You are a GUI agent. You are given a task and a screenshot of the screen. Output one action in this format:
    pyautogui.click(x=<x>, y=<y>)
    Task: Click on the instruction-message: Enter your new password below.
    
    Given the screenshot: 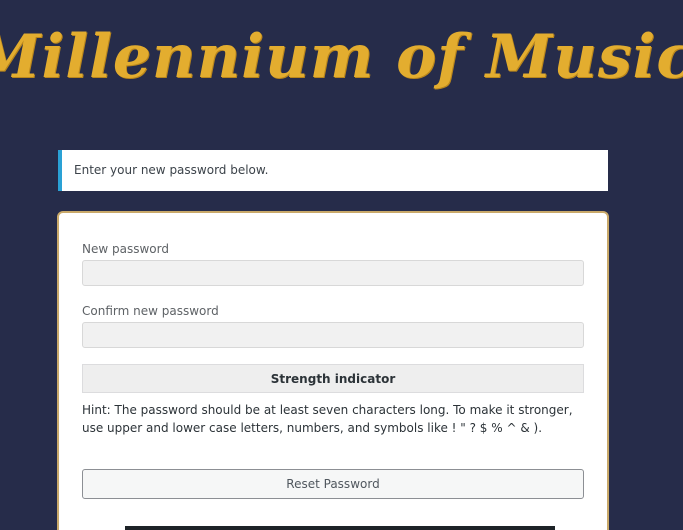 What is the action you would take?
    pyautogui.click(x=333, y=170)
    